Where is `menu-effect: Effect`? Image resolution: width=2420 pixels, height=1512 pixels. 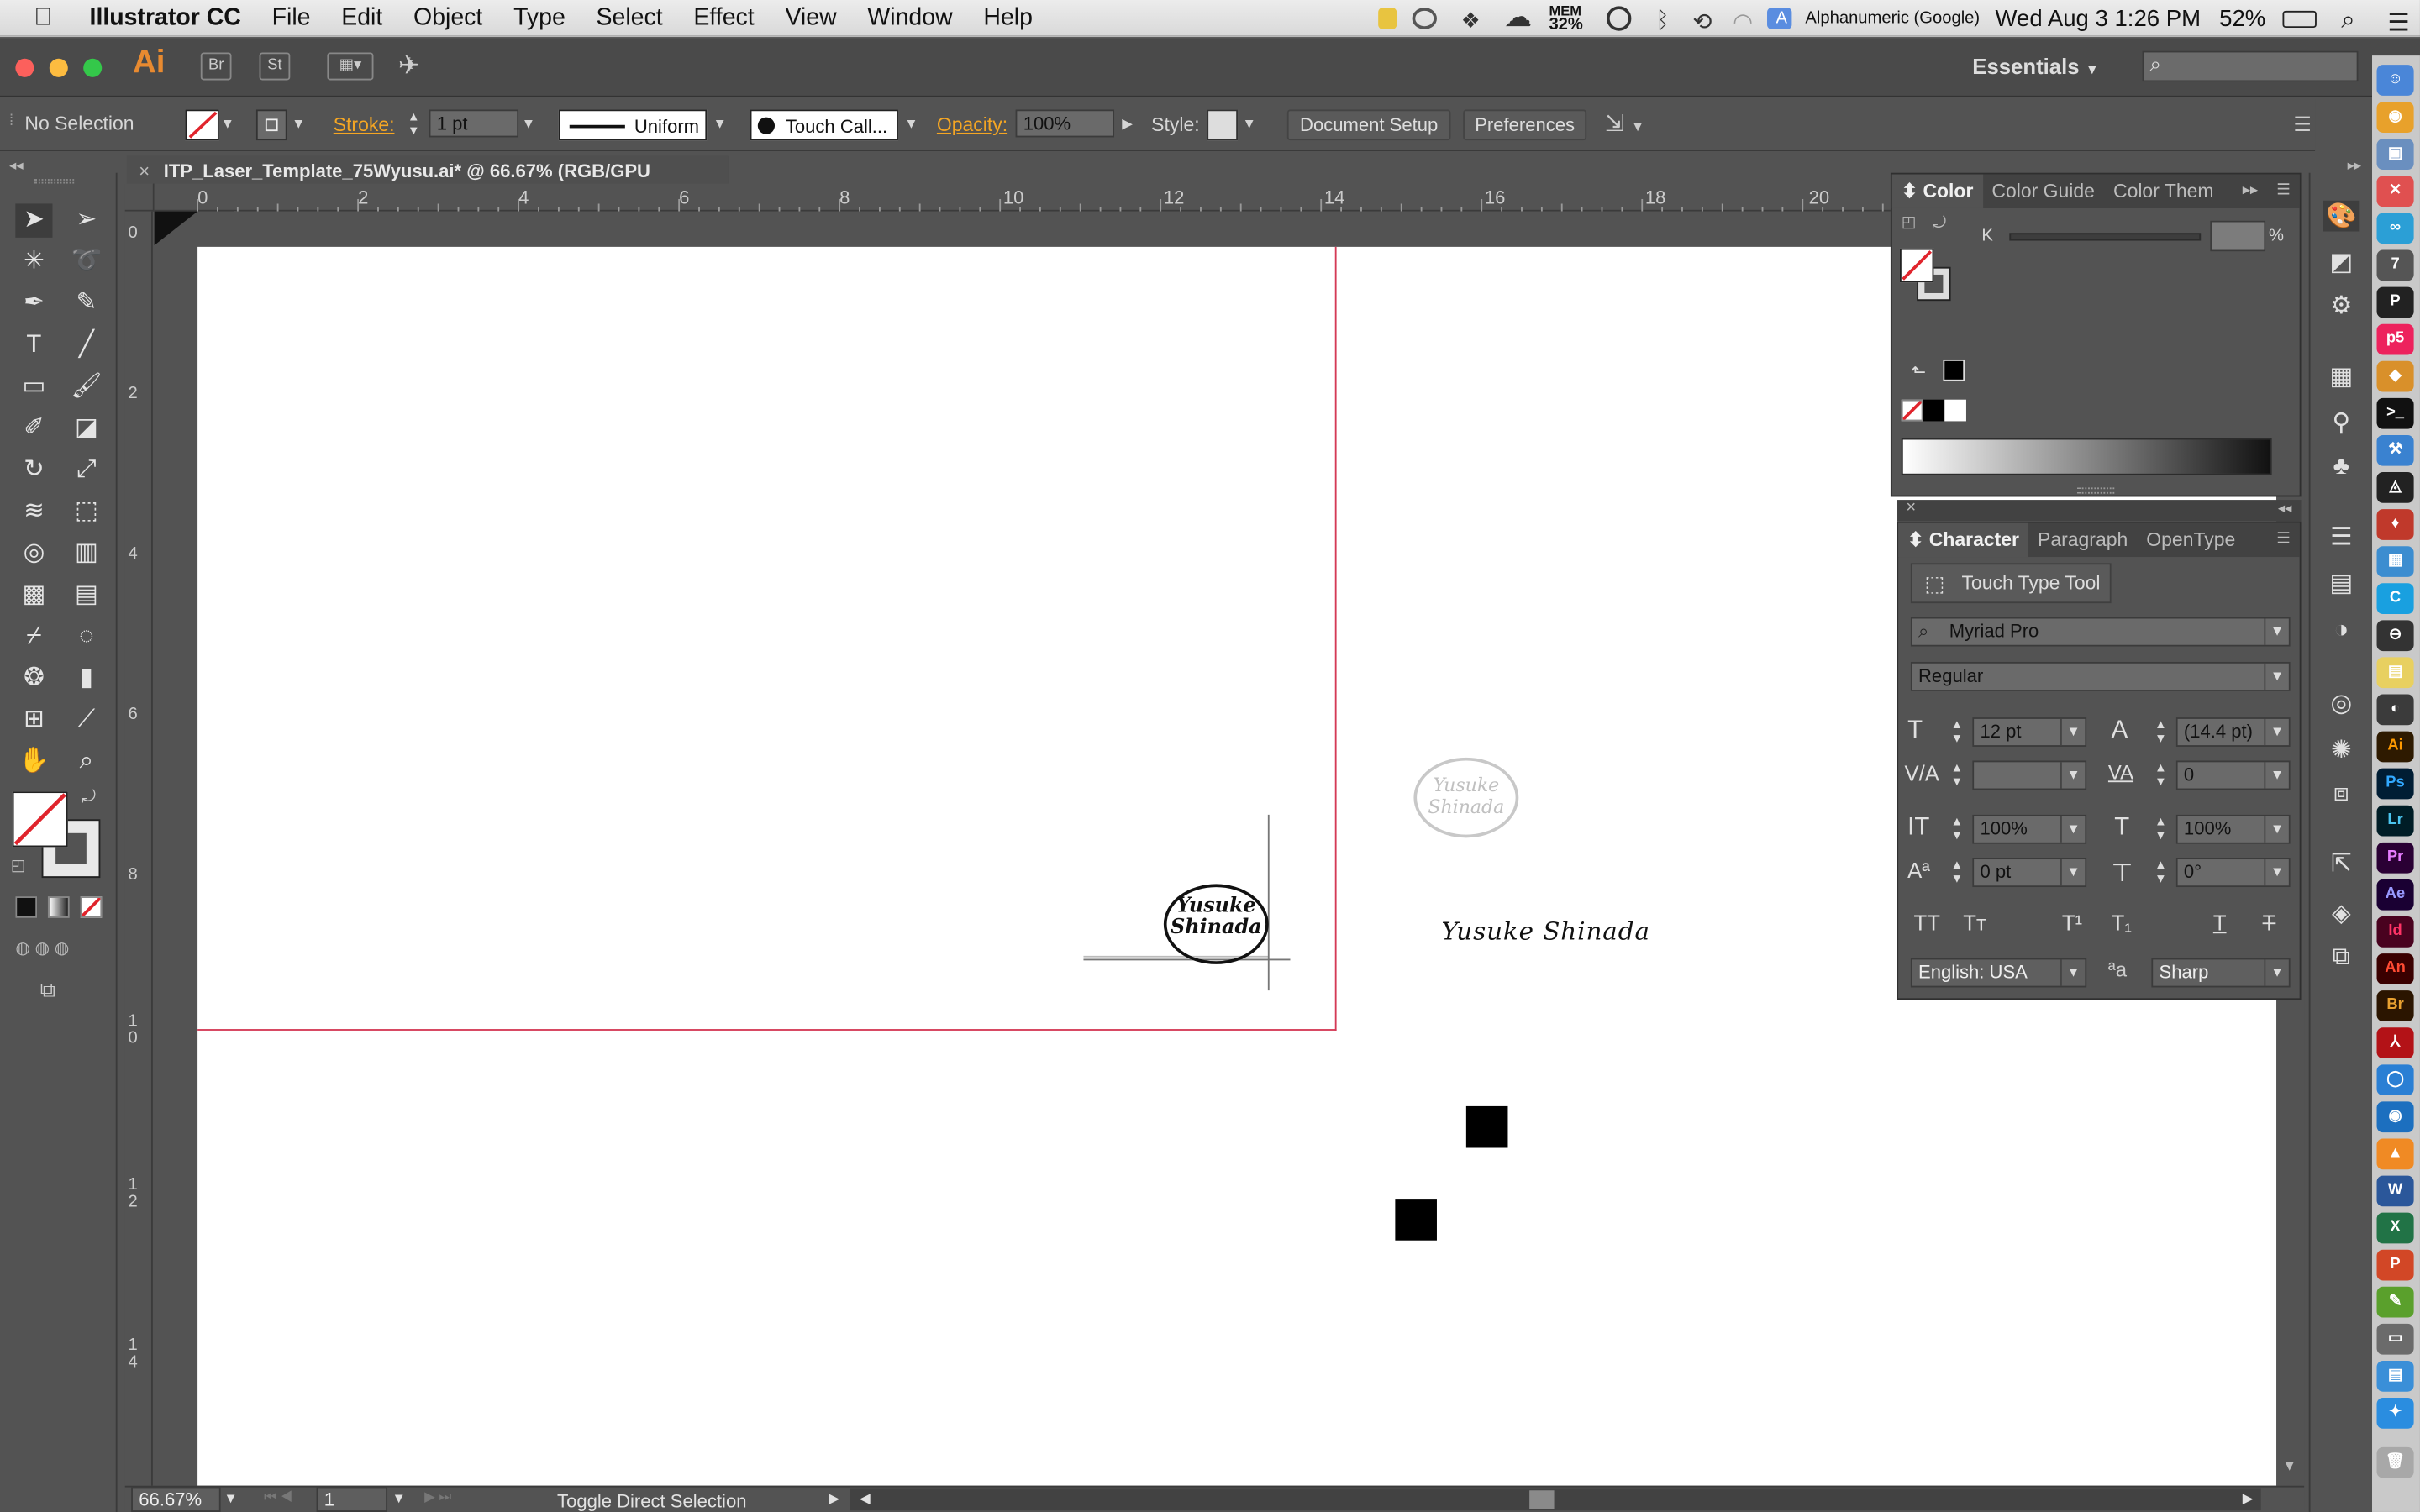 menu-effect: Effect is located at coordinates (724, 18).